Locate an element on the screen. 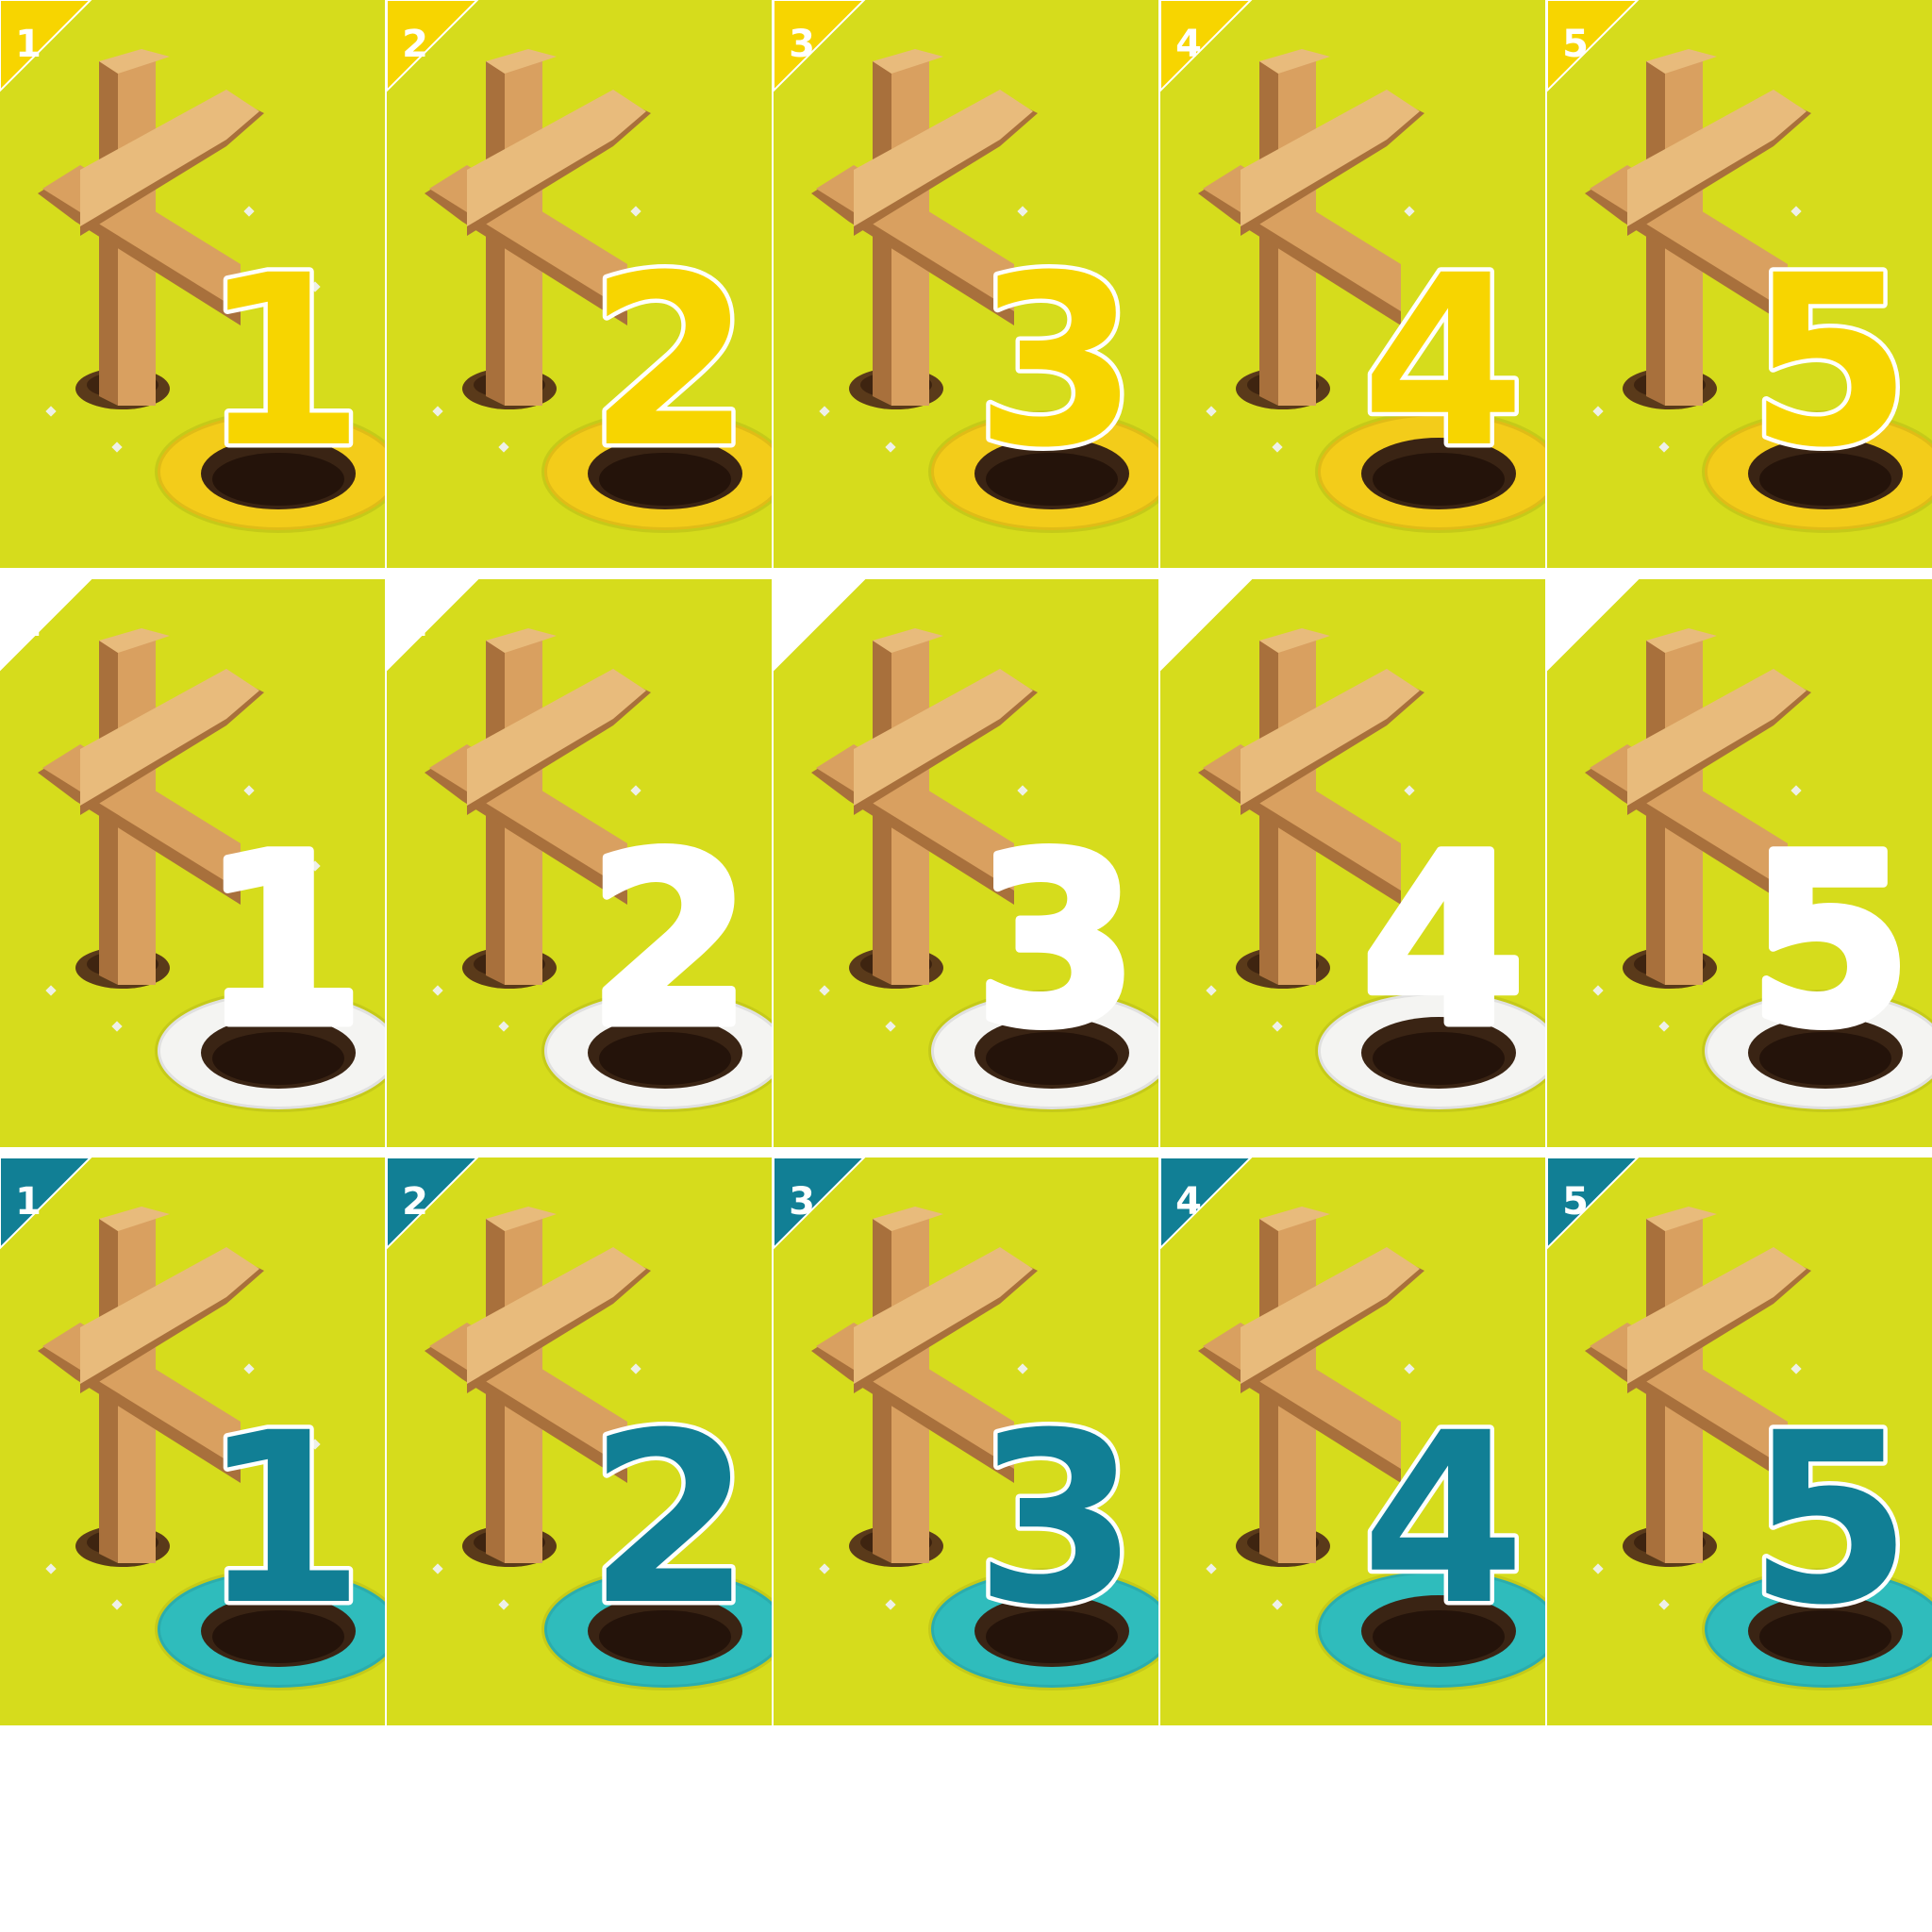 This screenshot has width=1932, height=1932. number-card-white-3: 33 is located at coordinates (966, 863).